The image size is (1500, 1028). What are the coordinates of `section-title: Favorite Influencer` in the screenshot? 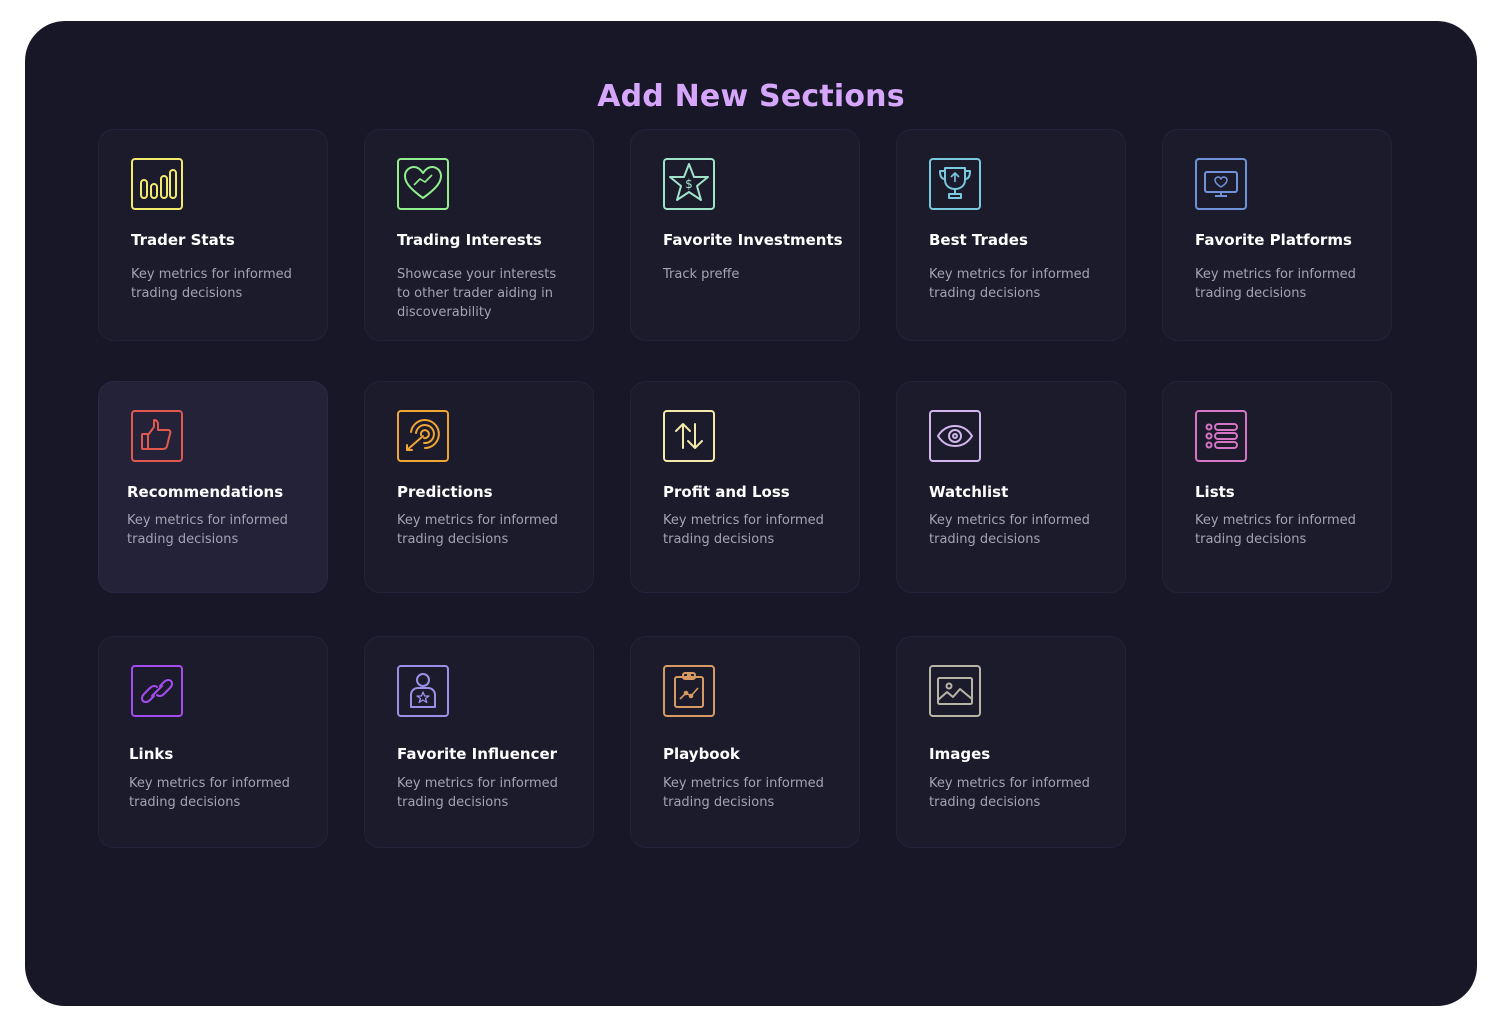 It's located at (477, 754).